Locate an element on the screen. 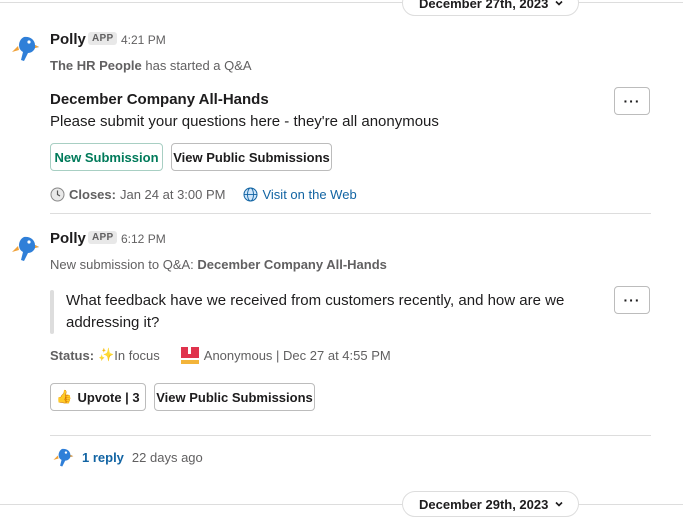 This screenshot has height=517, width=683. reply-count-link: 1 reply is located at coordinates (103, 457).